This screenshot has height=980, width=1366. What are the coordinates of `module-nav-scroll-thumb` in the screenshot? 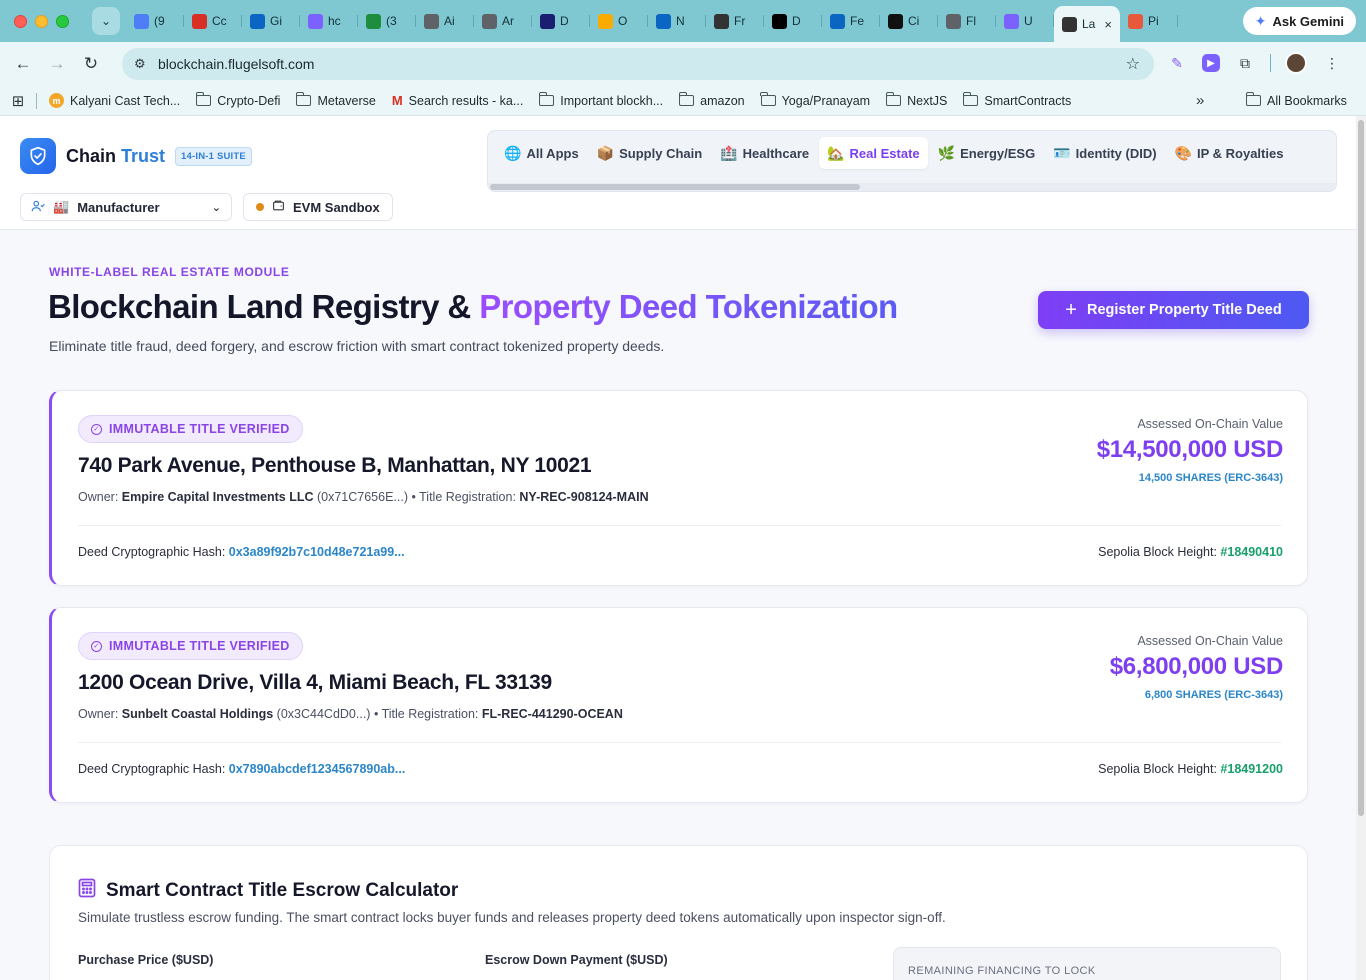 It's located at (675, 187).